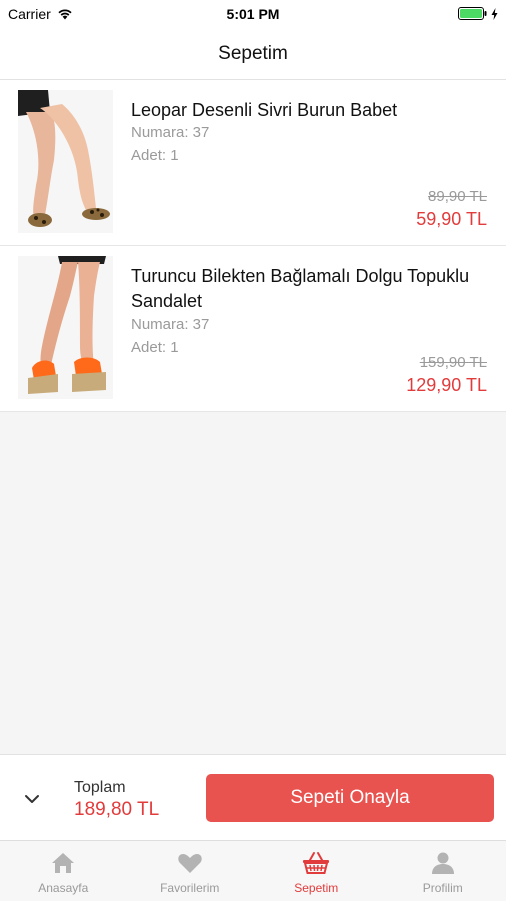  Describe the element at coordinates (494, 14) in the screenshot. I see `charging-icon` at that location.